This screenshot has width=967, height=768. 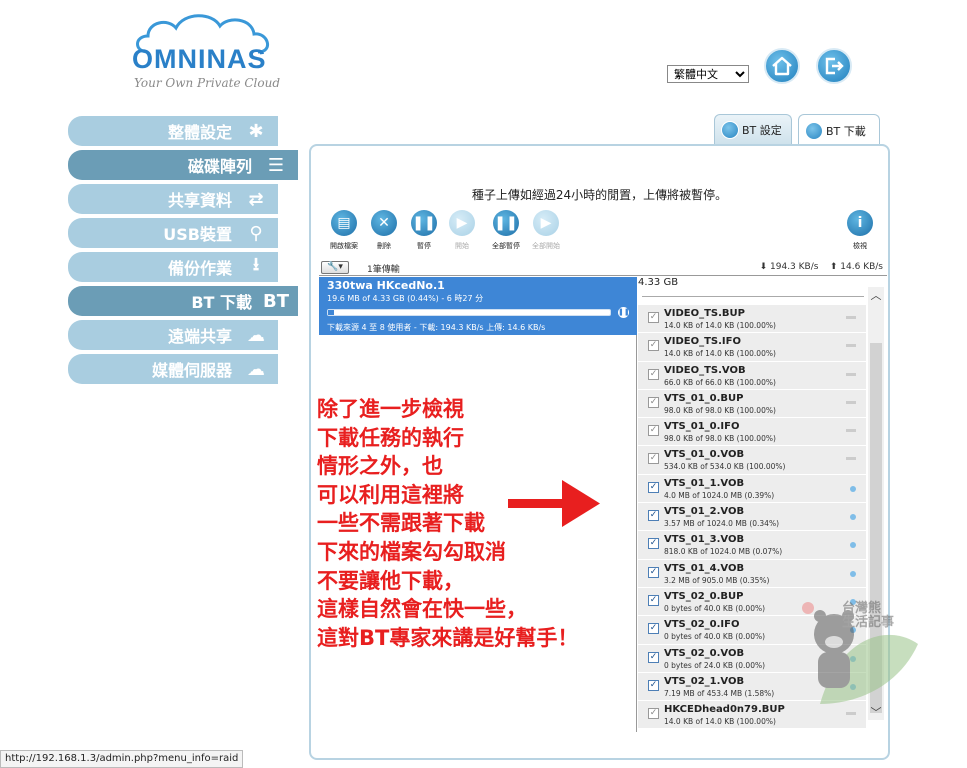 I want to click on sidebar-item: 整體設定 ✱, so click(x=173, y=131).